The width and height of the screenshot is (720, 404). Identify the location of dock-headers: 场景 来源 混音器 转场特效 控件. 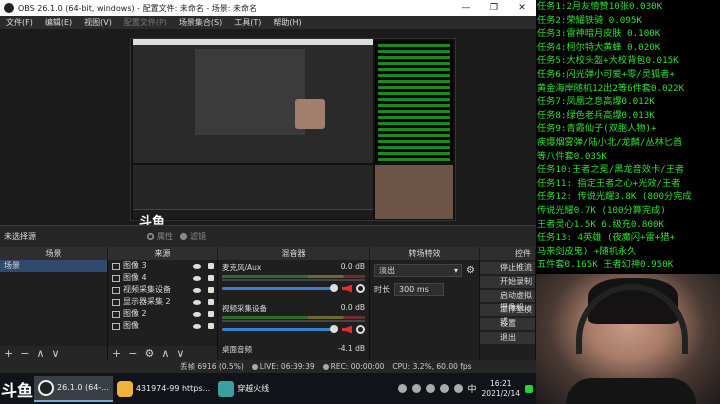
(268, 253).